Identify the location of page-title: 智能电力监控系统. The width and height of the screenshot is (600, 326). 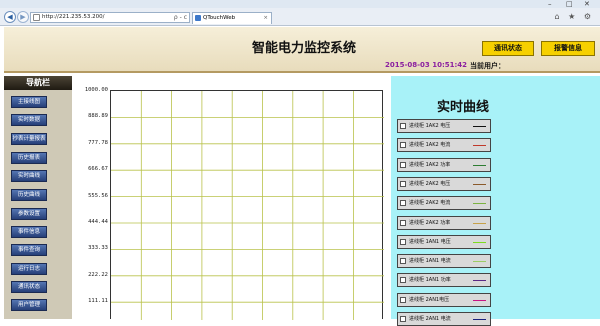
(304, 48).